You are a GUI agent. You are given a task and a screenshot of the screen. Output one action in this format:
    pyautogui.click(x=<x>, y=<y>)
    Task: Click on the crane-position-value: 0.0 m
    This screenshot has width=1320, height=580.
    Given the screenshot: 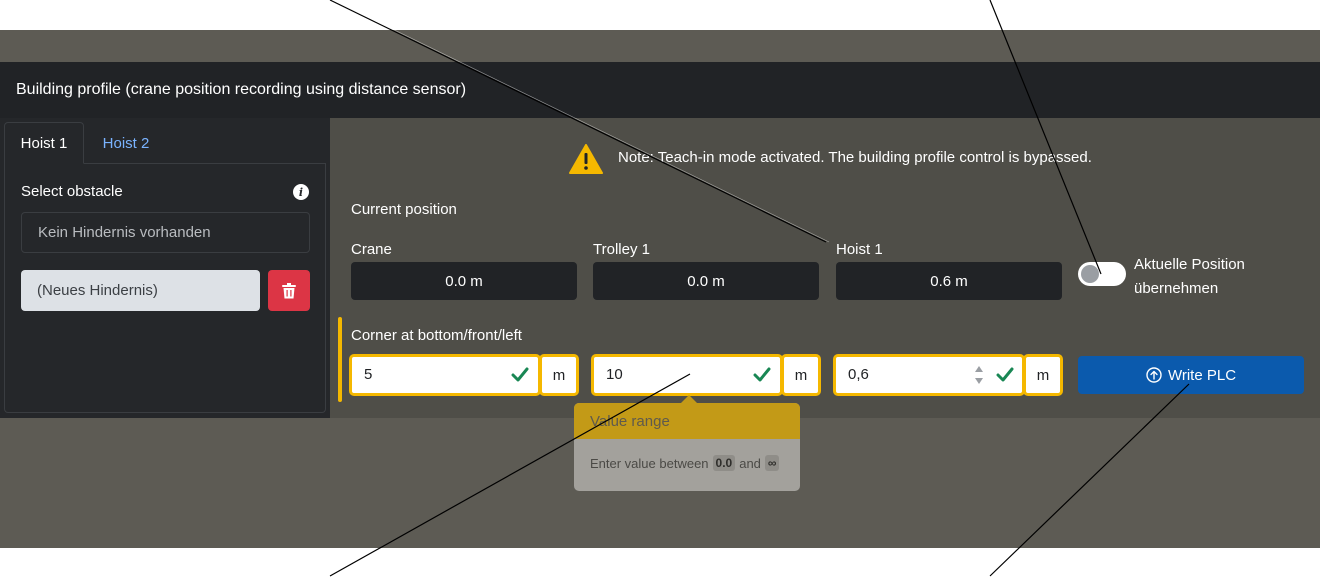 What is the action you would take?
    pyautogui.click(x=464, y=281)
    